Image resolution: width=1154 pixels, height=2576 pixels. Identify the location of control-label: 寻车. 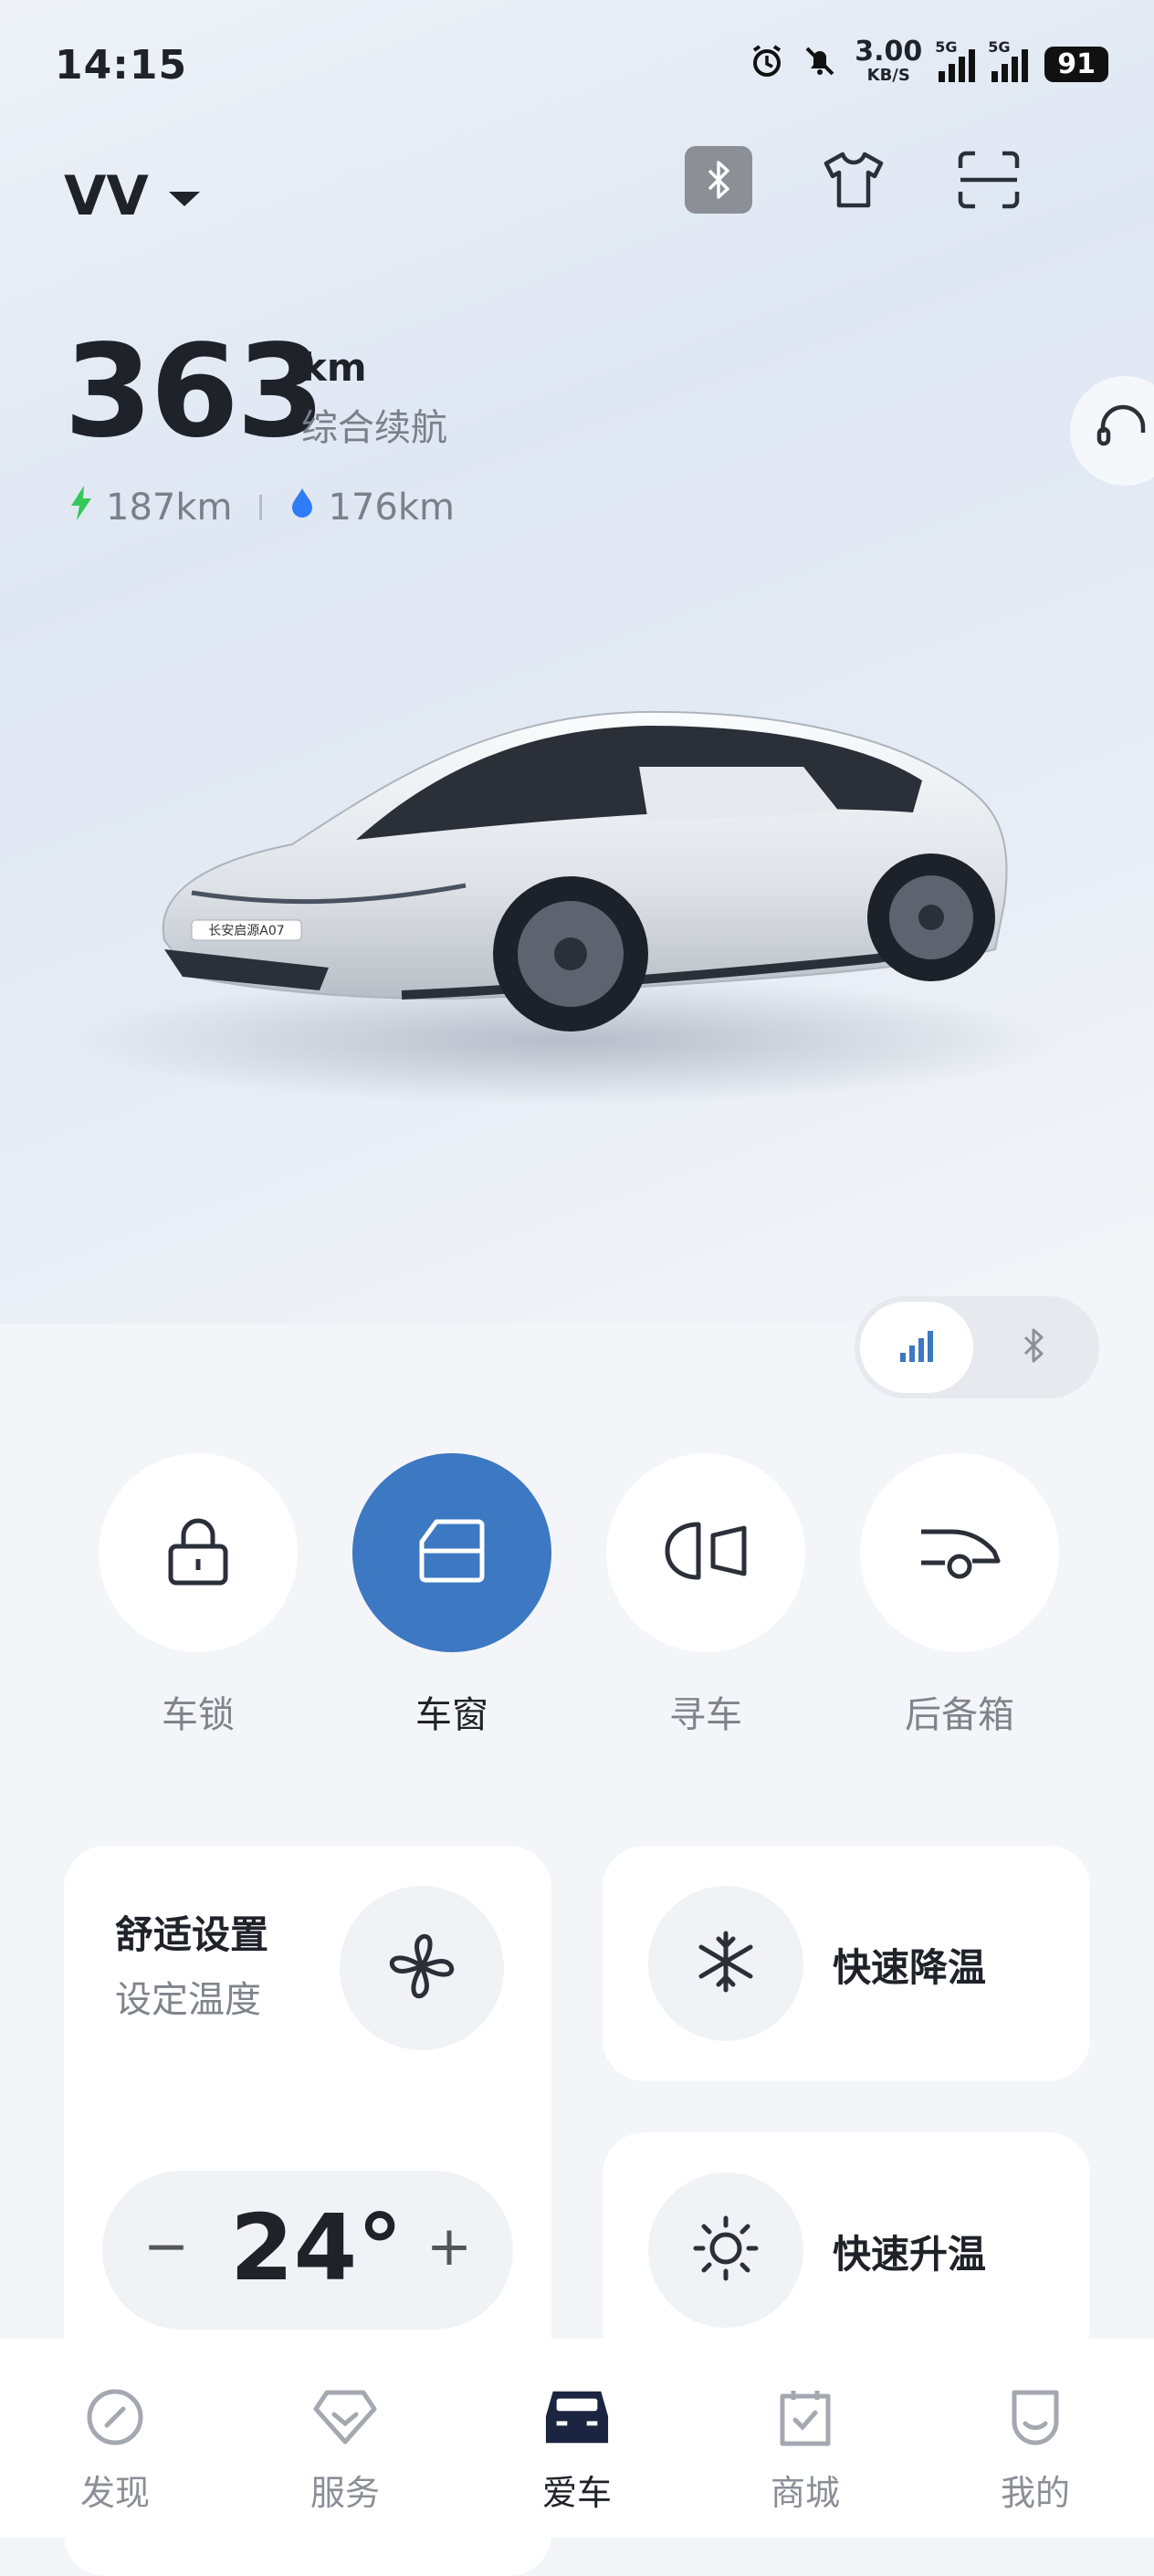
(706, 1715).